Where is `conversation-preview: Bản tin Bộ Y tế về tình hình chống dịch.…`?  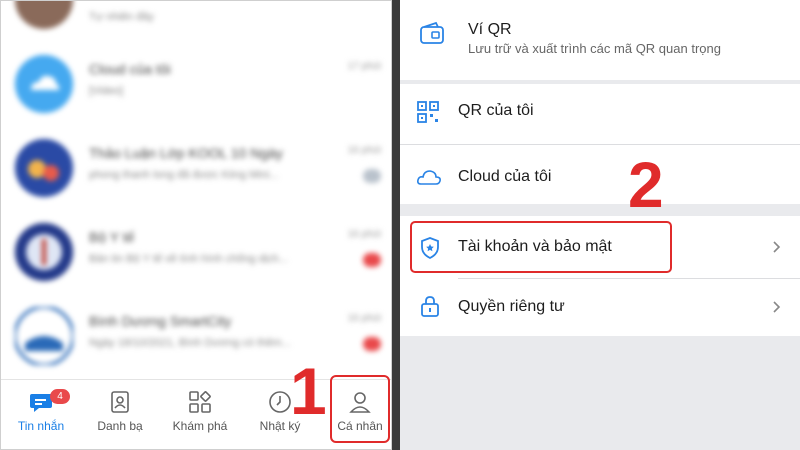
conversation-preview: Bản tin Bộ Y tế về tình hình chống dịch.… is located at coordinates (188, 259).